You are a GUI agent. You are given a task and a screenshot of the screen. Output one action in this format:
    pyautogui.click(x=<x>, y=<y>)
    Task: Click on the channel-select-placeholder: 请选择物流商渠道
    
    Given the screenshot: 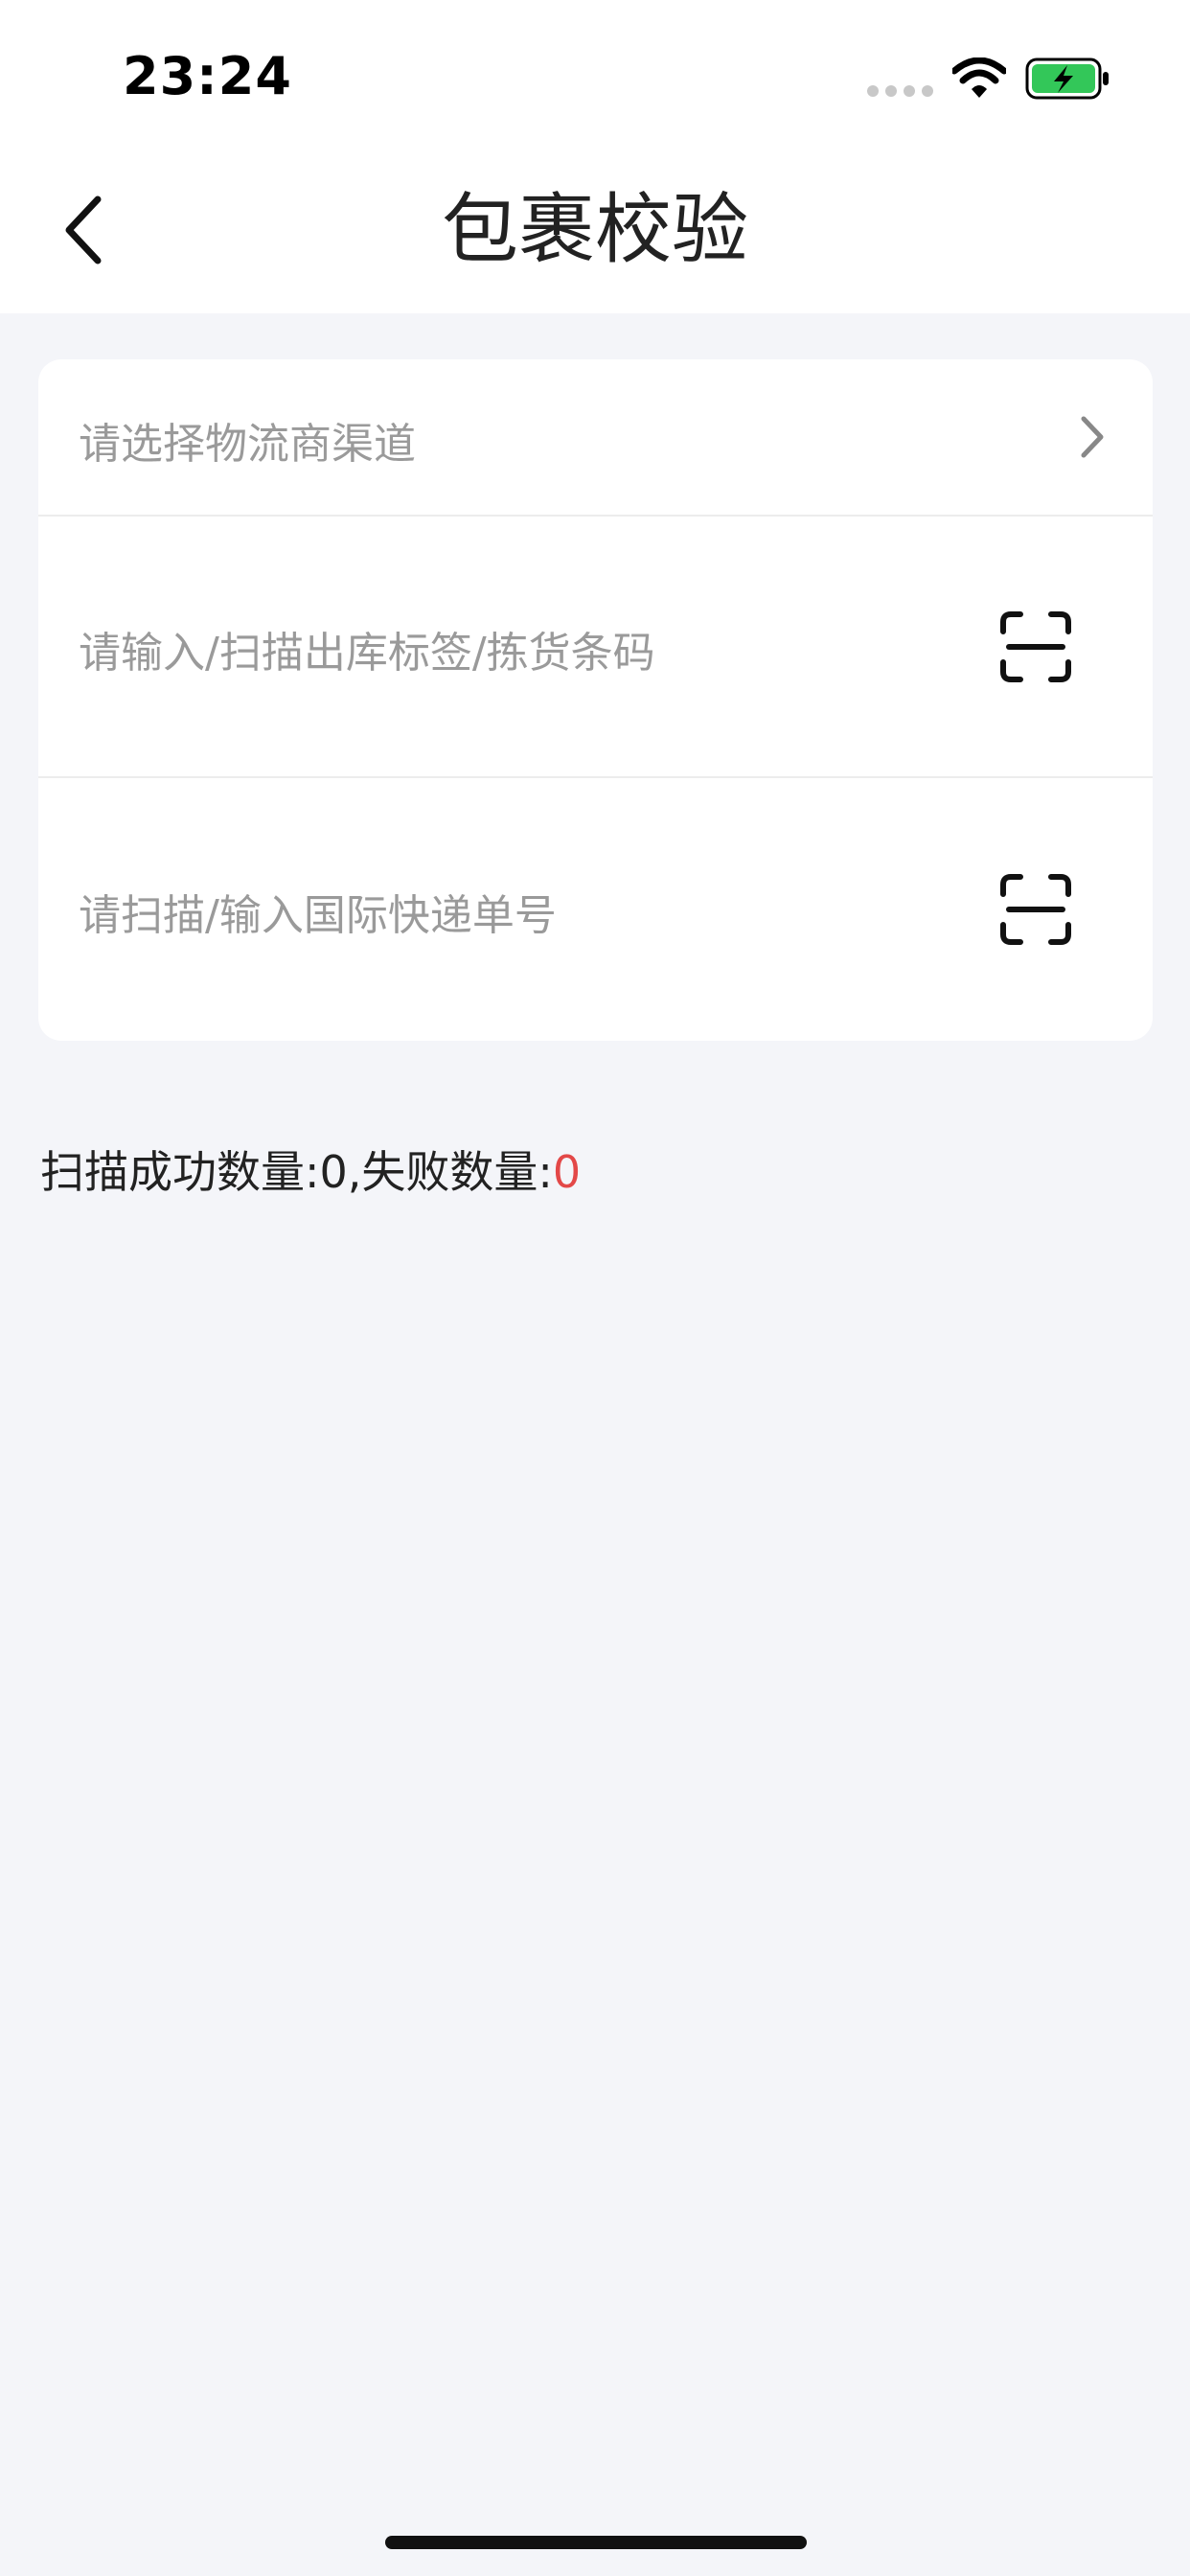 What is the action you would take?
    pyautogui.click(x=248, y=444)
    